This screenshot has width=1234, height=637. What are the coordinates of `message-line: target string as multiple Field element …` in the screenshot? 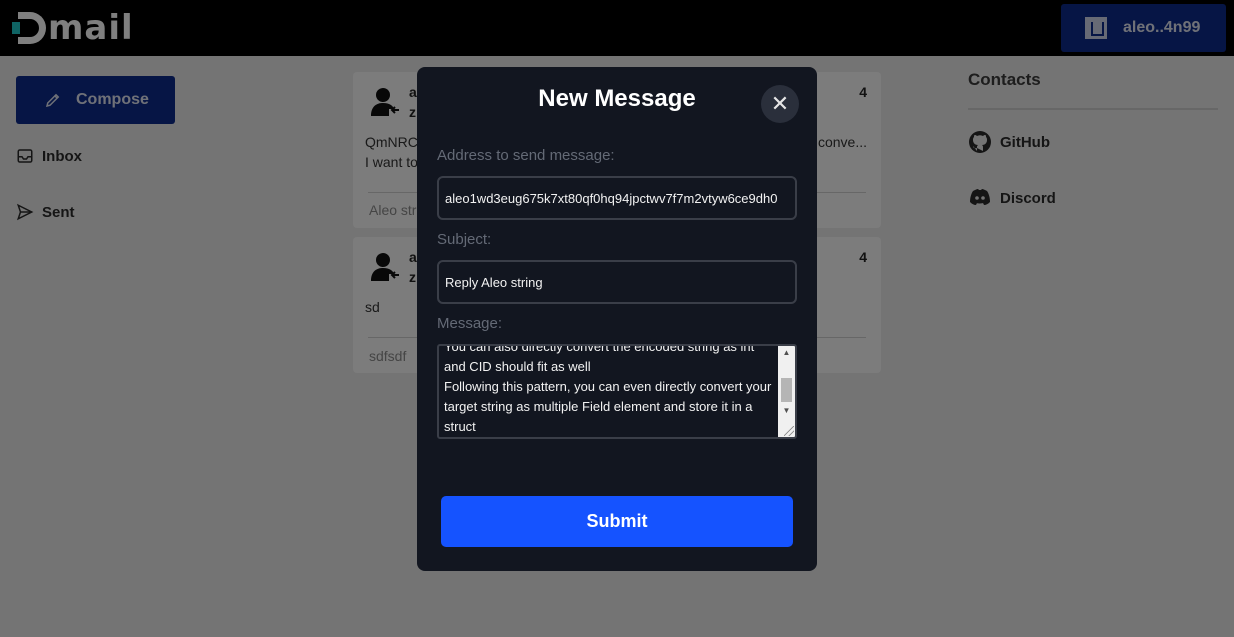 It's located at (598, 406).